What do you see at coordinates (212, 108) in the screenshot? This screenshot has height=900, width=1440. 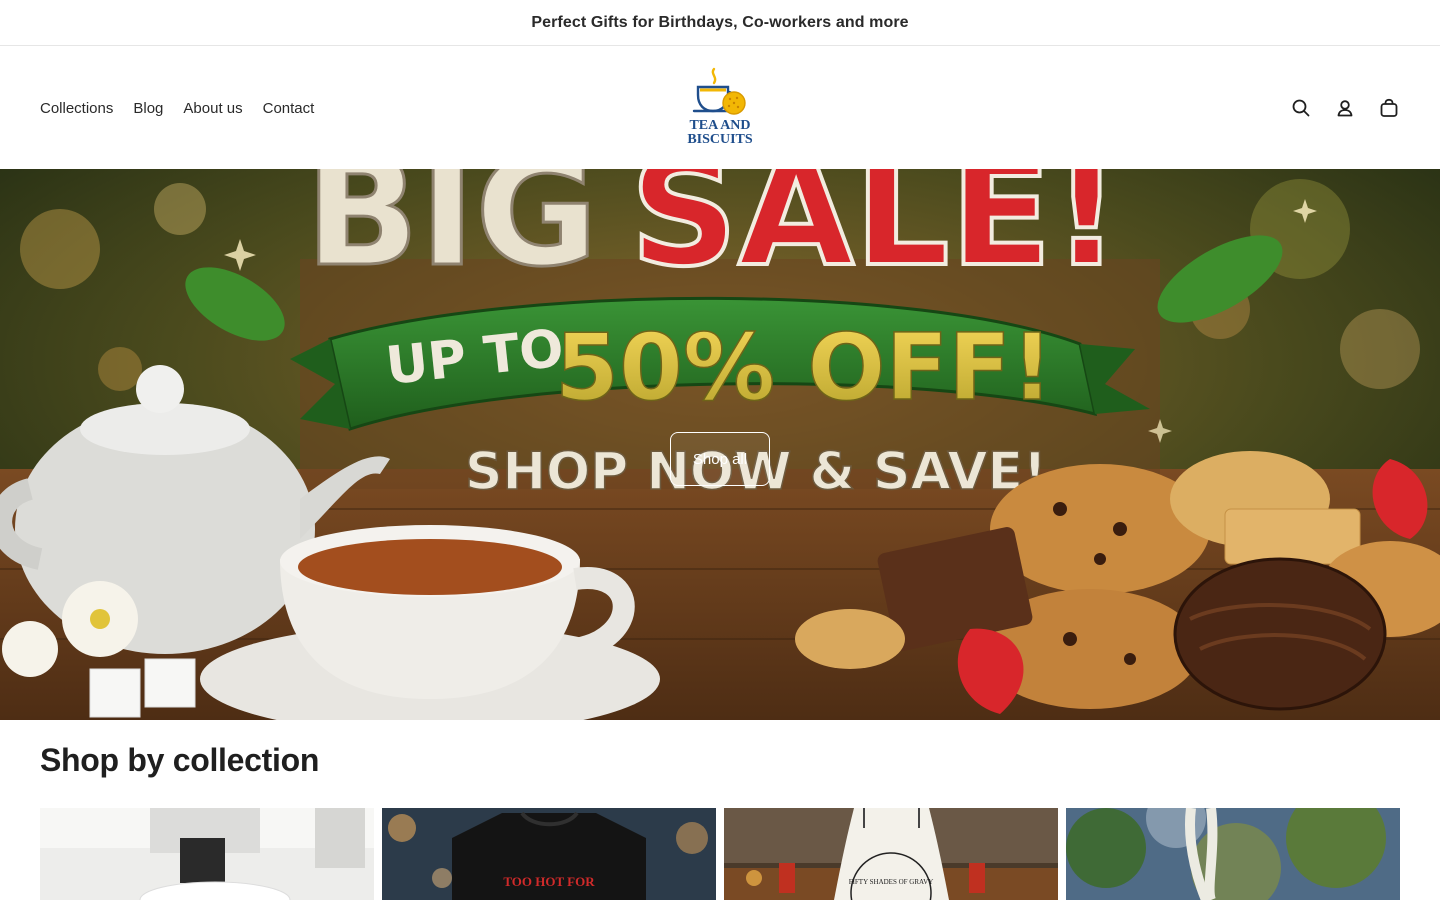 I see `nav-link-about-us: About us` at bounding box center [212, 108].